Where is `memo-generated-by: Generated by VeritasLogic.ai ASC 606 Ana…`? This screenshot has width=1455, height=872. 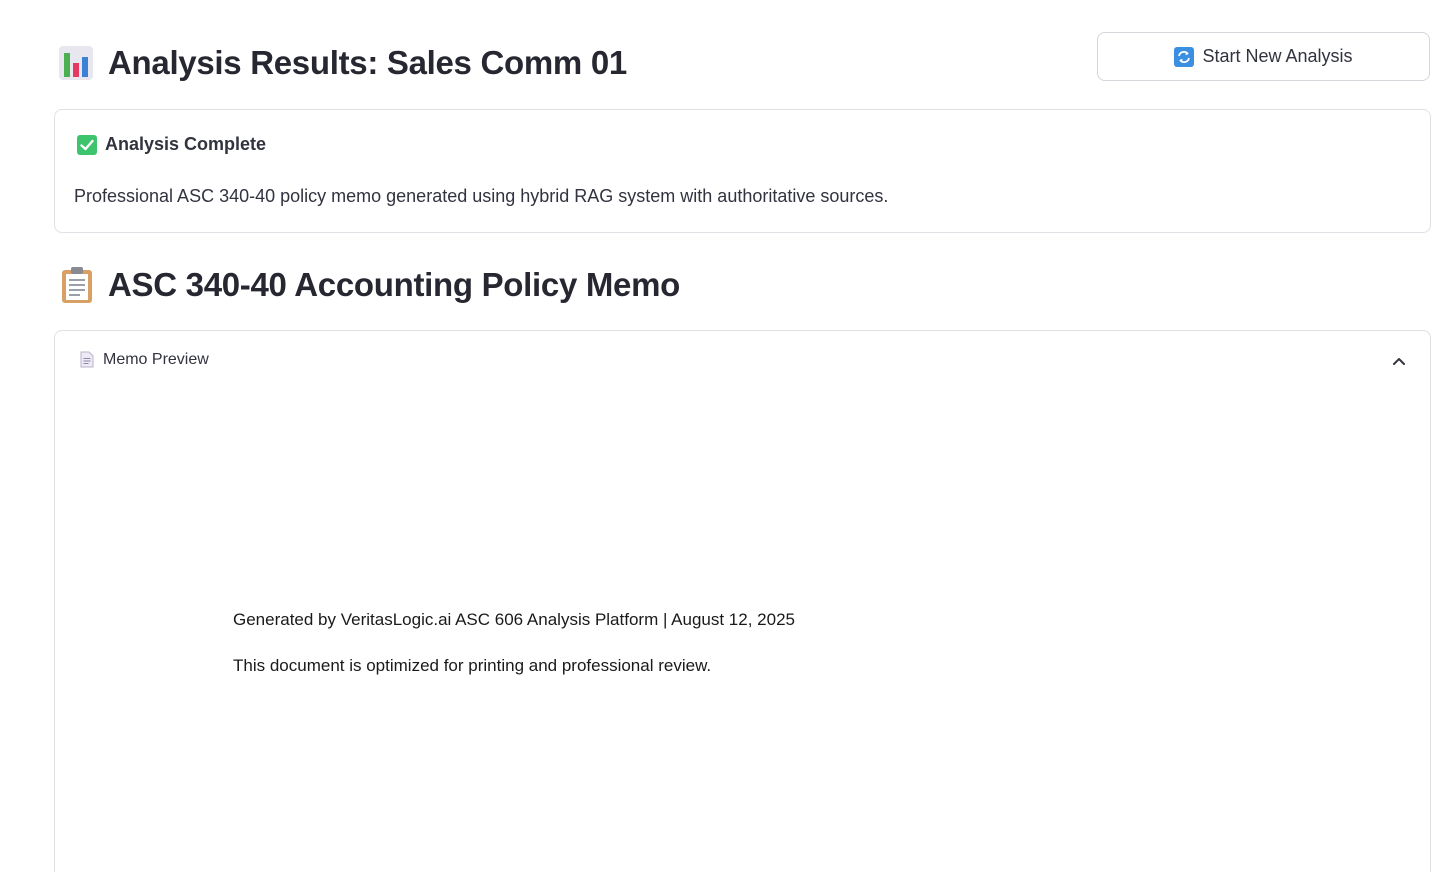
memo-generated-by: Generated by VeritasLogic.ai ASC 606 Ana… is located at coordinates (514, 619).